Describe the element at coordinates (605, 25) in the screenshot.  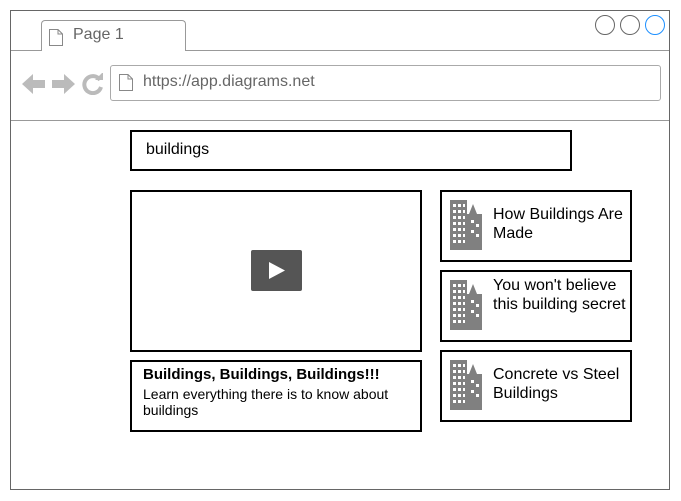
I see `minimize-button` at that location.